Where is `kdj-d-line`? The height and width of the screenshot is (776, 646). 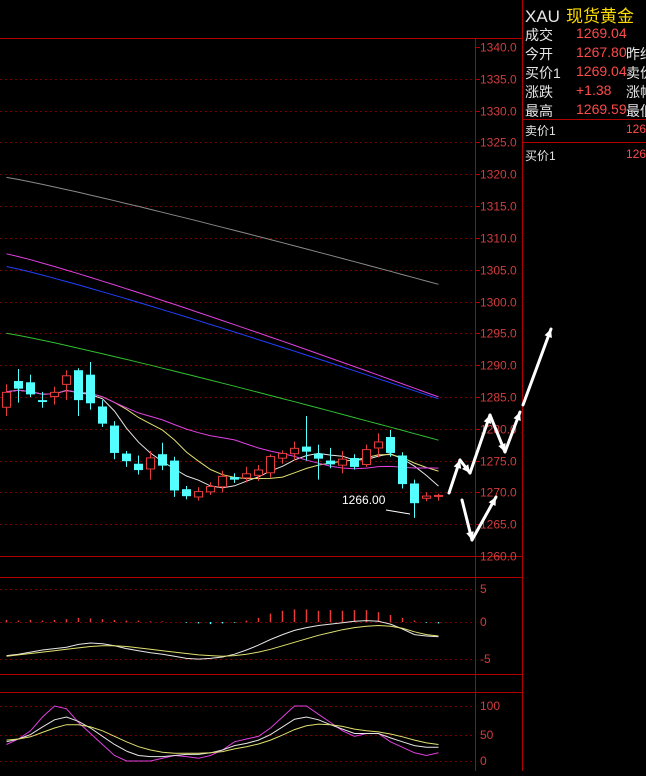 kdj-d-line is located at coordinates (222, 738).